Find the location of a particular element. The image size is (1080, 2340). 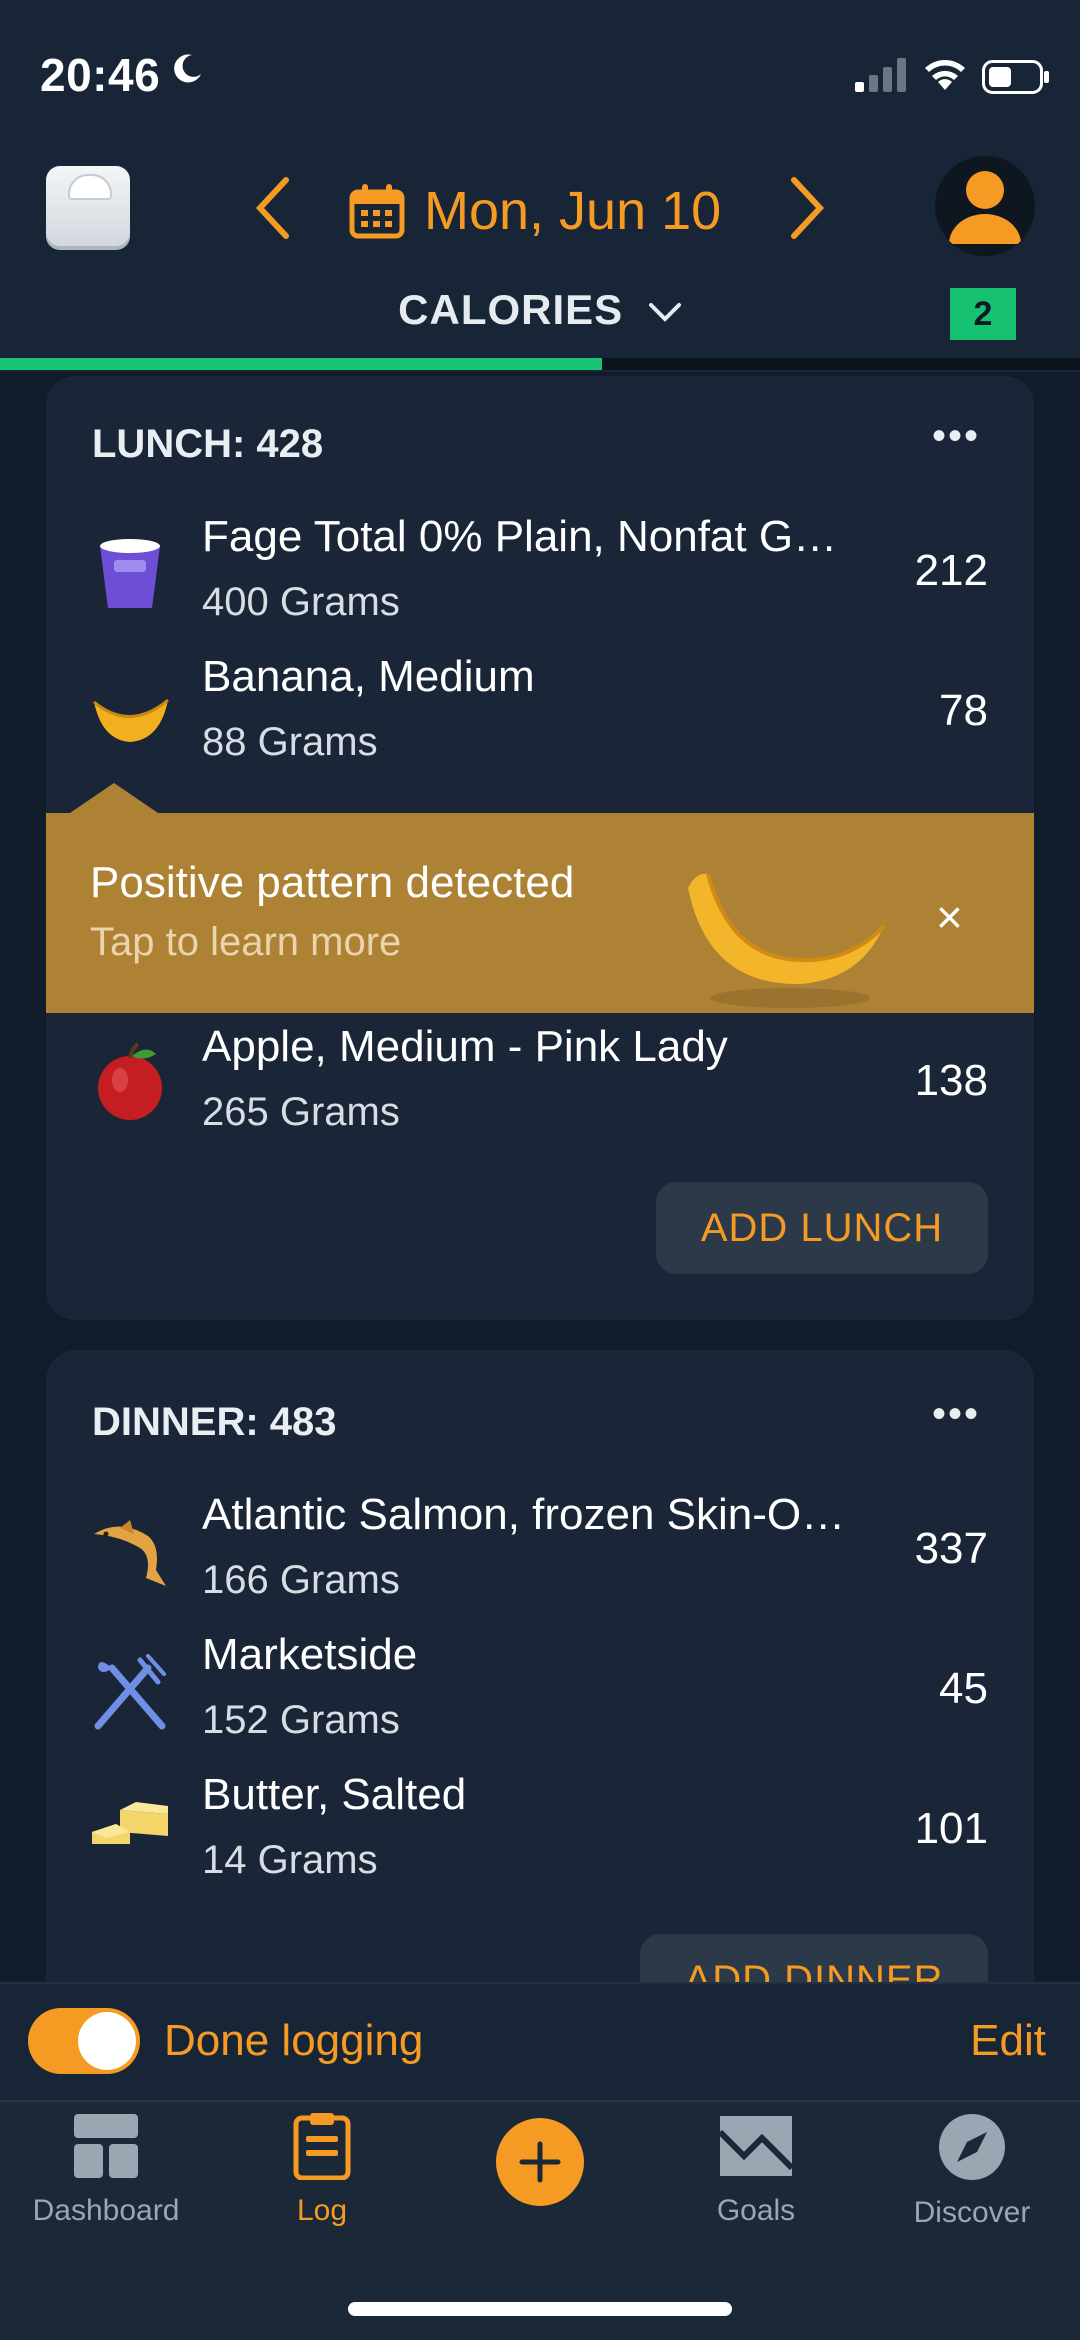

dinner-item-butter is located at coordinates (540, 1833).